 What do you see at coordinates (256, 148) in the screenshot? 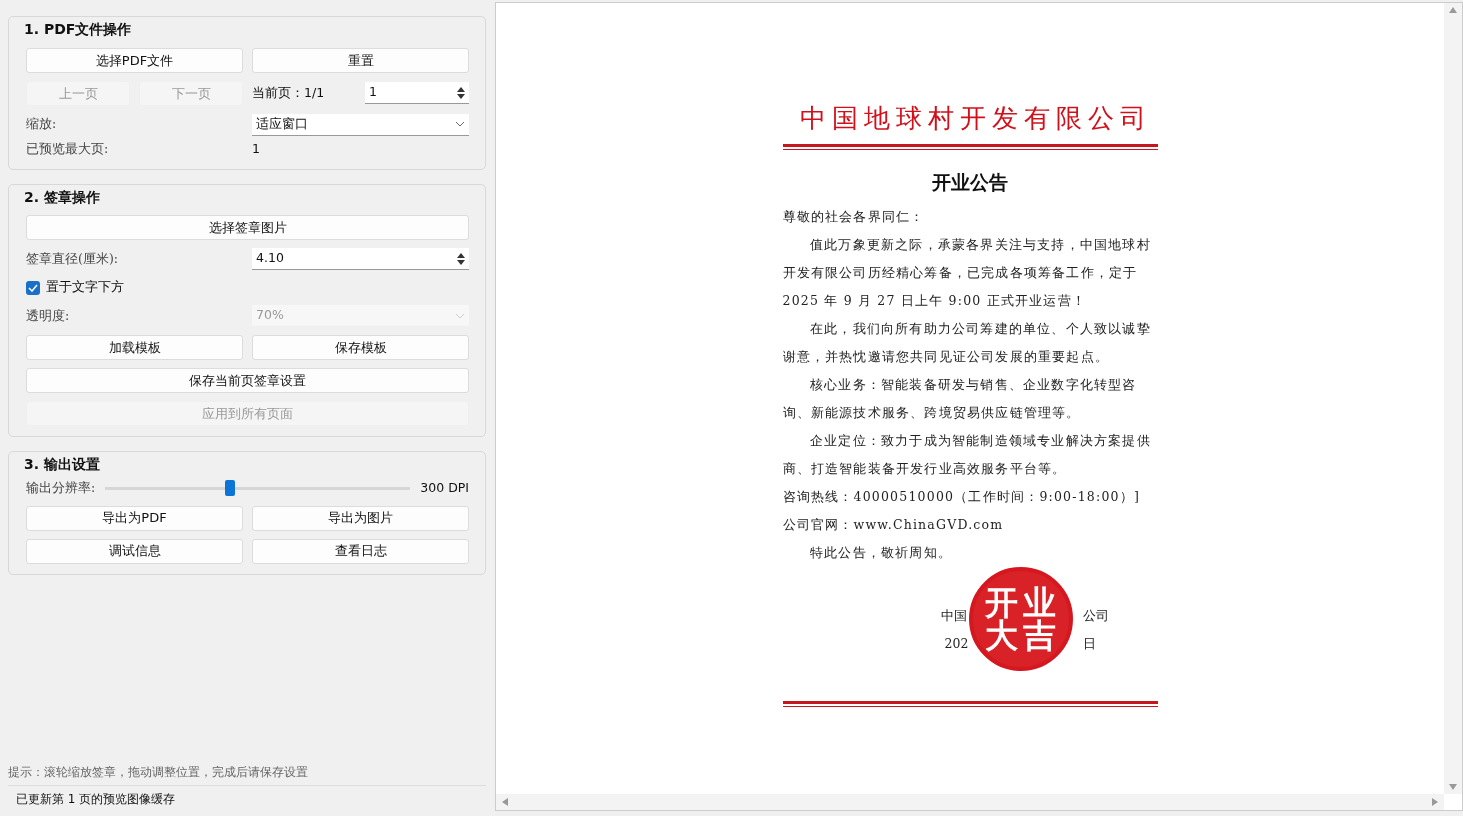
I see `field-value: 1` at bounding box center [256, 148].